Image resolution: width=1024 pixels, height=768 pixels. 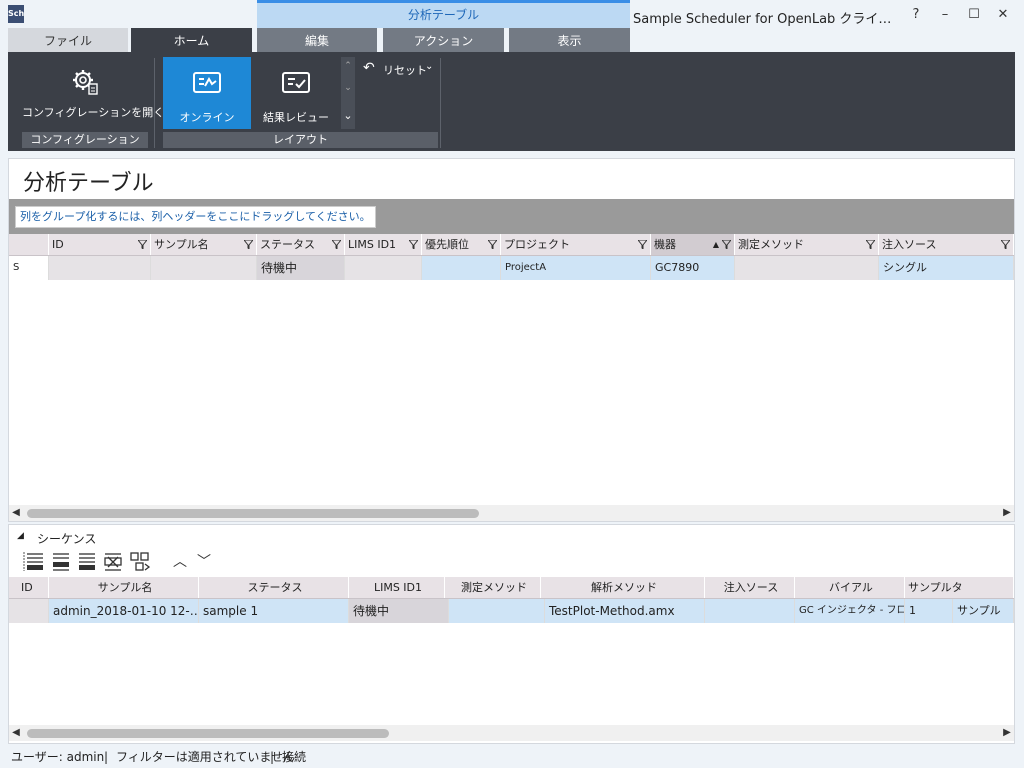 What do you see at coordinates (625, 611) in the screenshot?
I see `cell-method: TestPlot-Method.amx` at bounding box center [625, 611].